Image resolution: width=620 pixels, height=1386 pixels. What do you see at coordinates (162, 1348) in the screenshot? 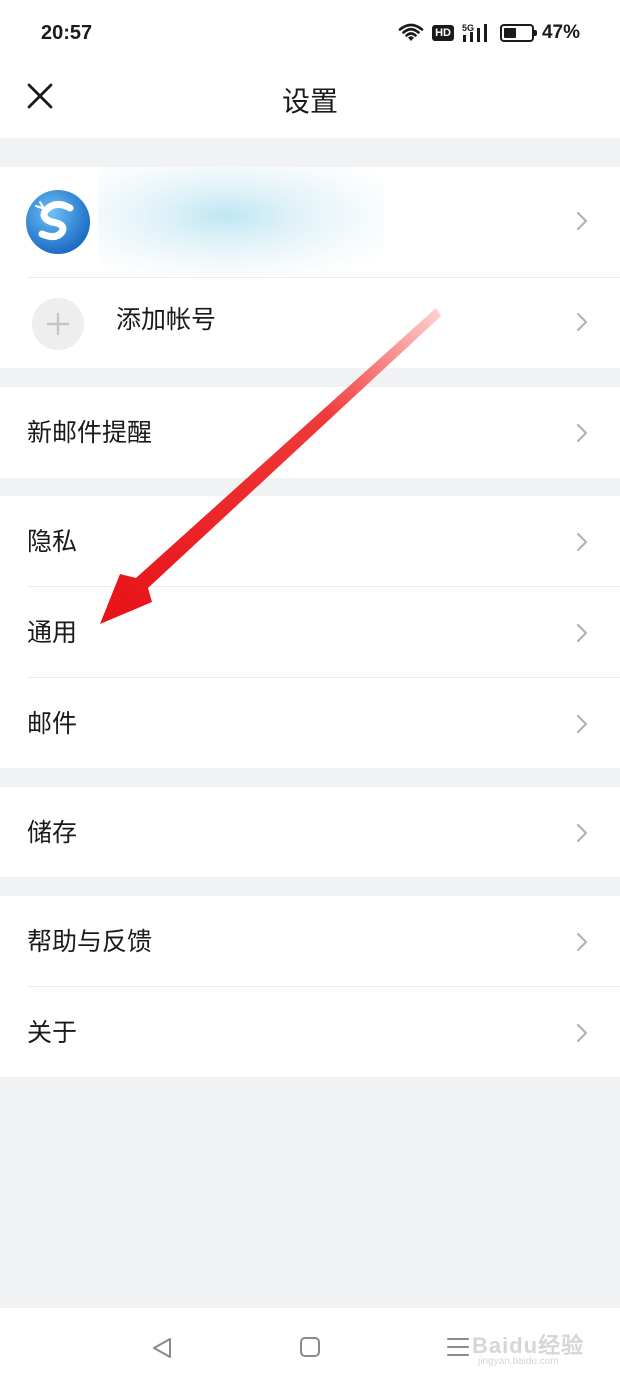
I see `back-icon` at bounding box center [162, 1348].